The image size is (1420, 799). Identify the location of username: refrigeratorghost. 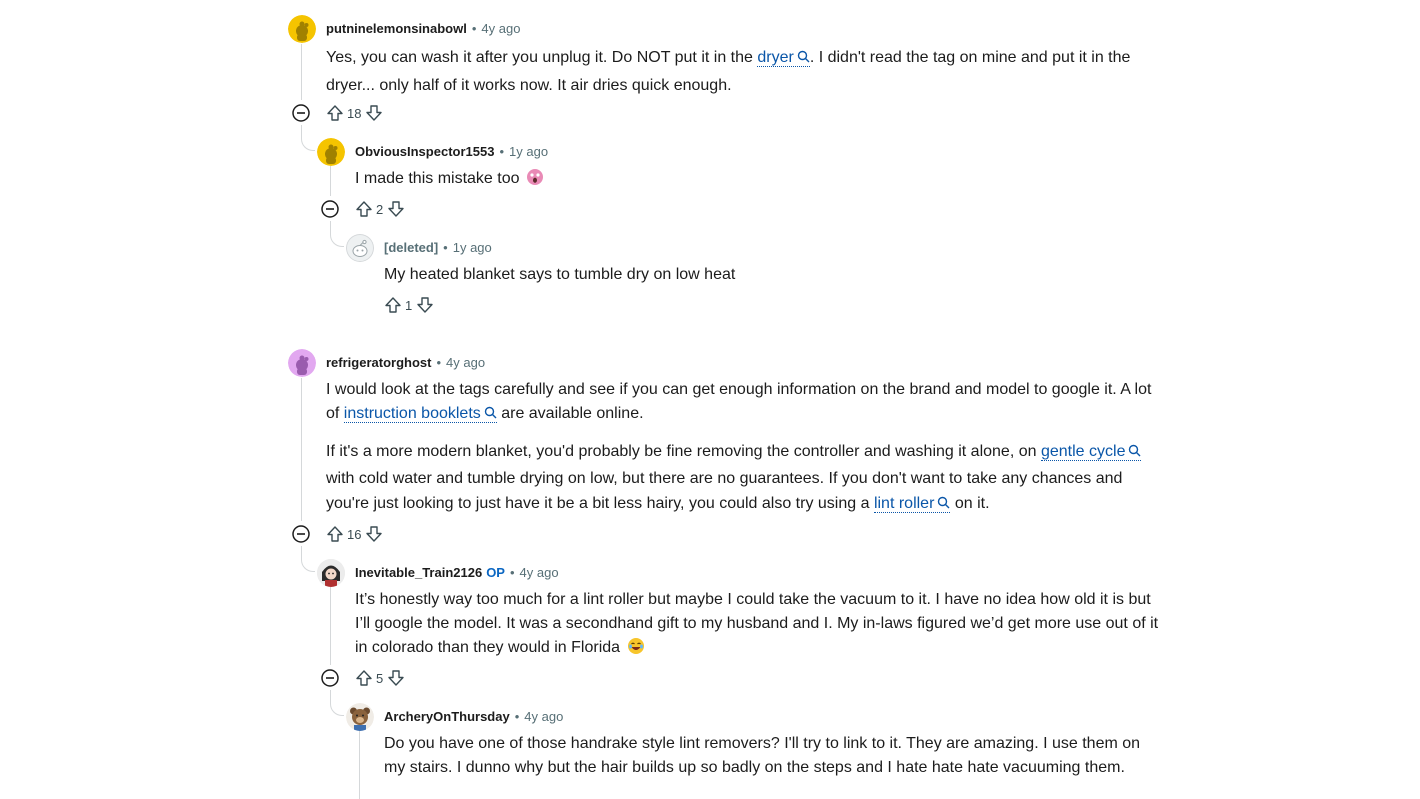
(378, 362).